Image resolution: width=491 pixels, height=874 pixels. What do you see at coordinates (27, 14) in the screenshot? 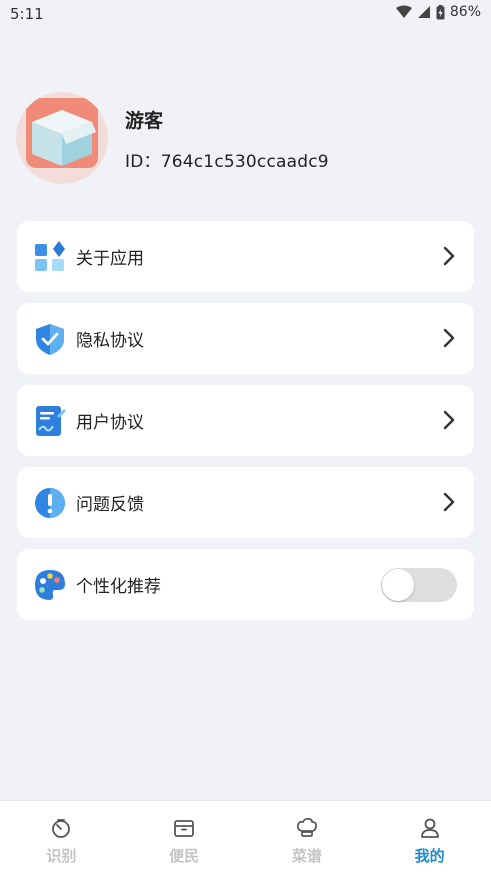
I see `status-time: 5:11` at bounding box center [27, 14].